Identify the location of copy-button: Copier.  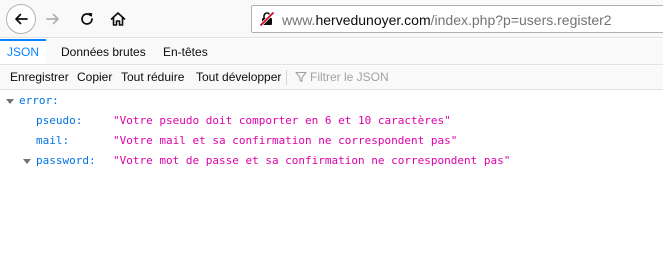
(94, 77).